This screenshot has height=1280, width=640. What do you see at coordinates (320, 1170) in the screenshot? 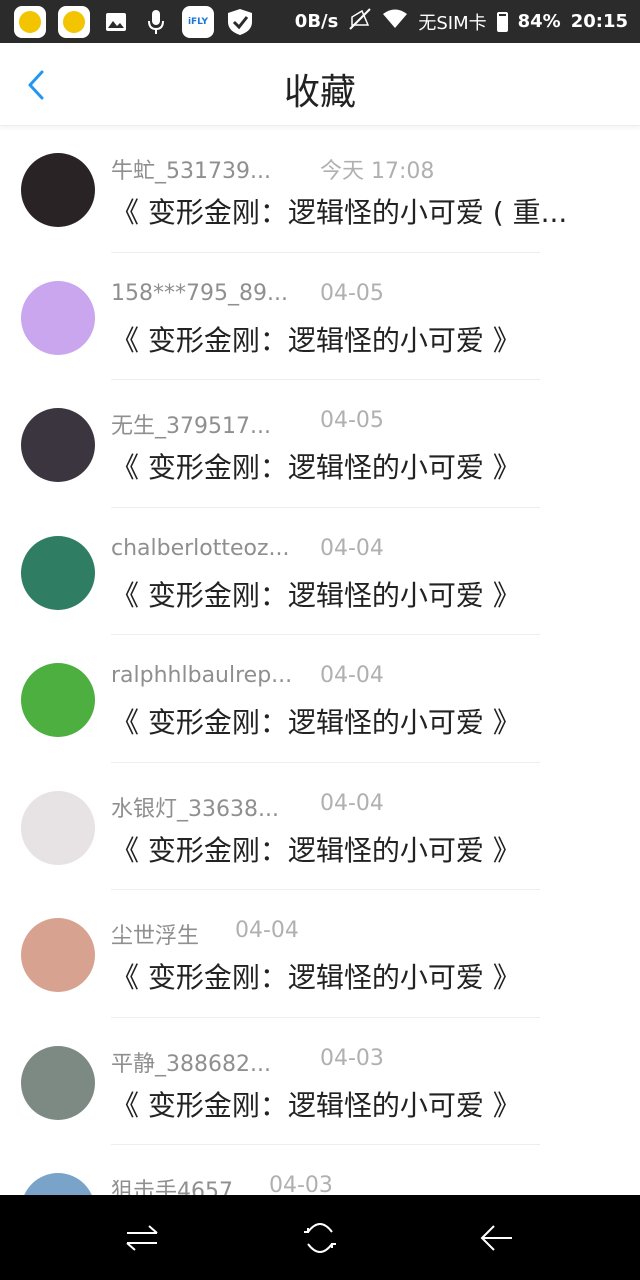
I see `list-item: 狙击手4657 04-03` at bounding box center [320, 1170].